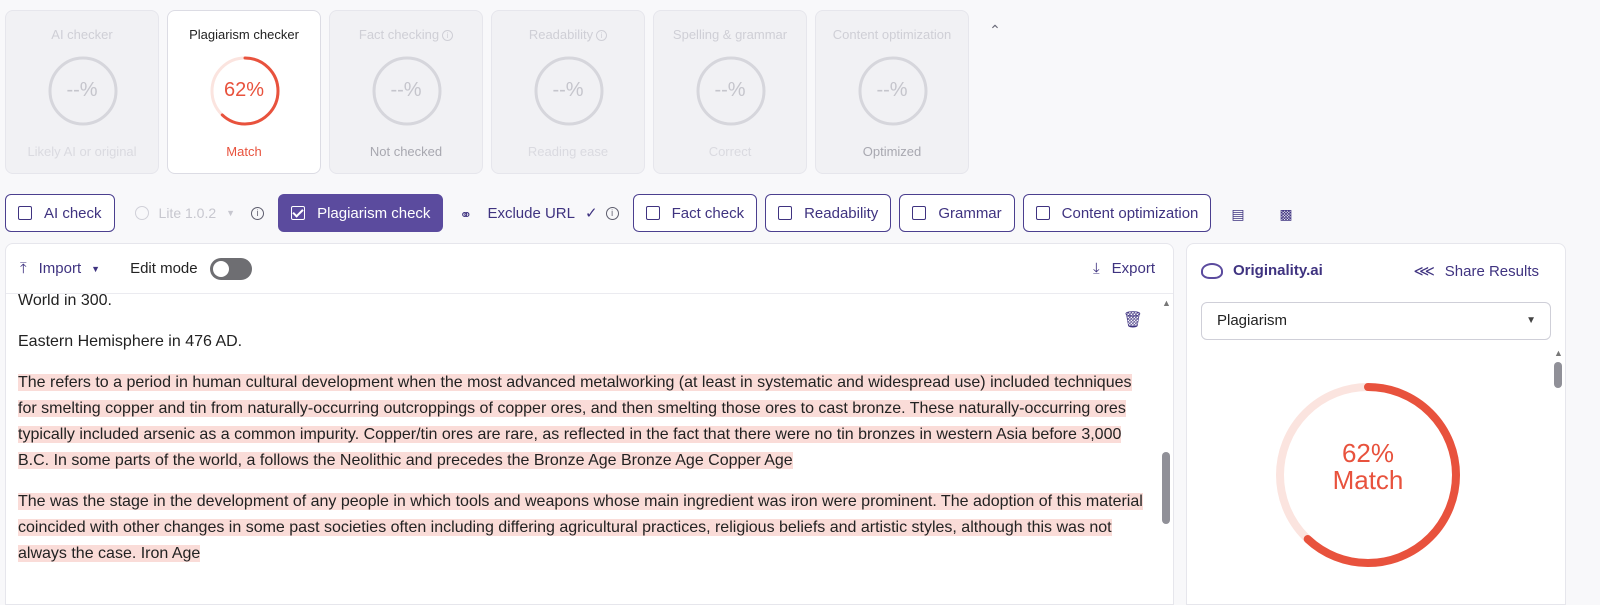 The height and width of the screenshot is (605, 1600). What do you see at coordinates (1133, 320) in the screenshot?
I see `trash-icon: 🗑` at bounding box center [1133, 320].